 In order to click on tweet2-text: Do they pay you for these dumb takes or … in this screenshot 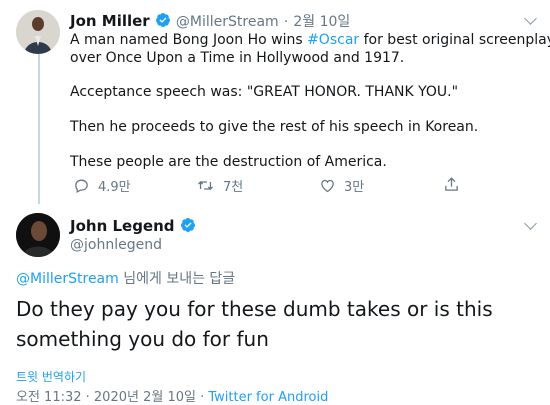, I will do `click(254, 324)`.